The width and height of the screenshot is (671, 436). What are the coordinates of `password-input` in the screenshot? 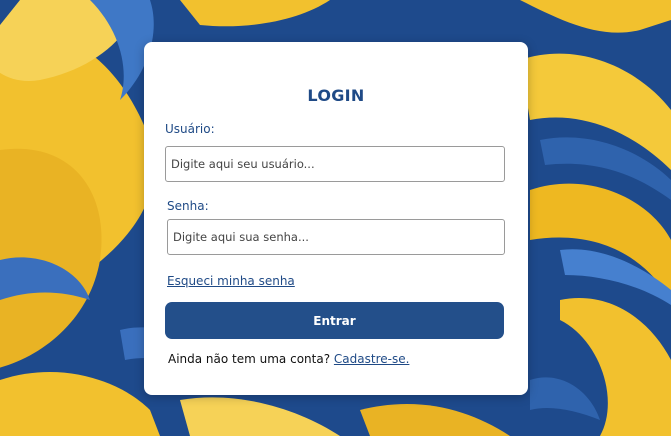 It's located at (336, 237).